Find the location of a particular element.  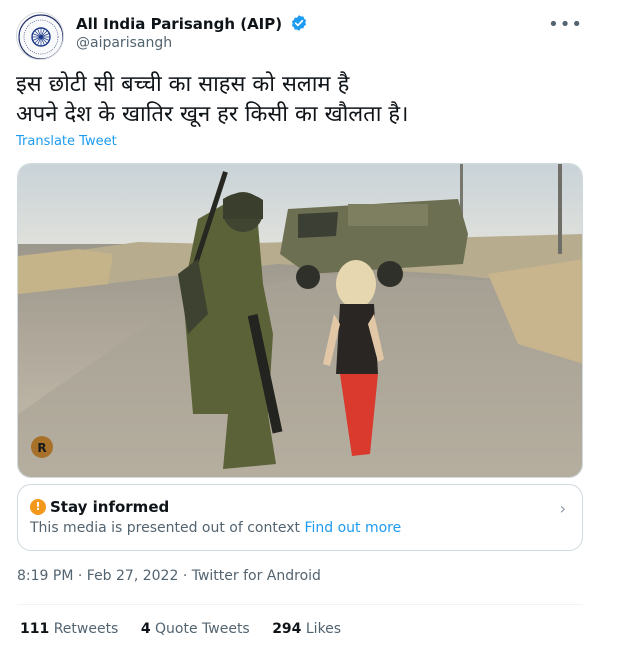

avatar is located at coordinates (40, 36).